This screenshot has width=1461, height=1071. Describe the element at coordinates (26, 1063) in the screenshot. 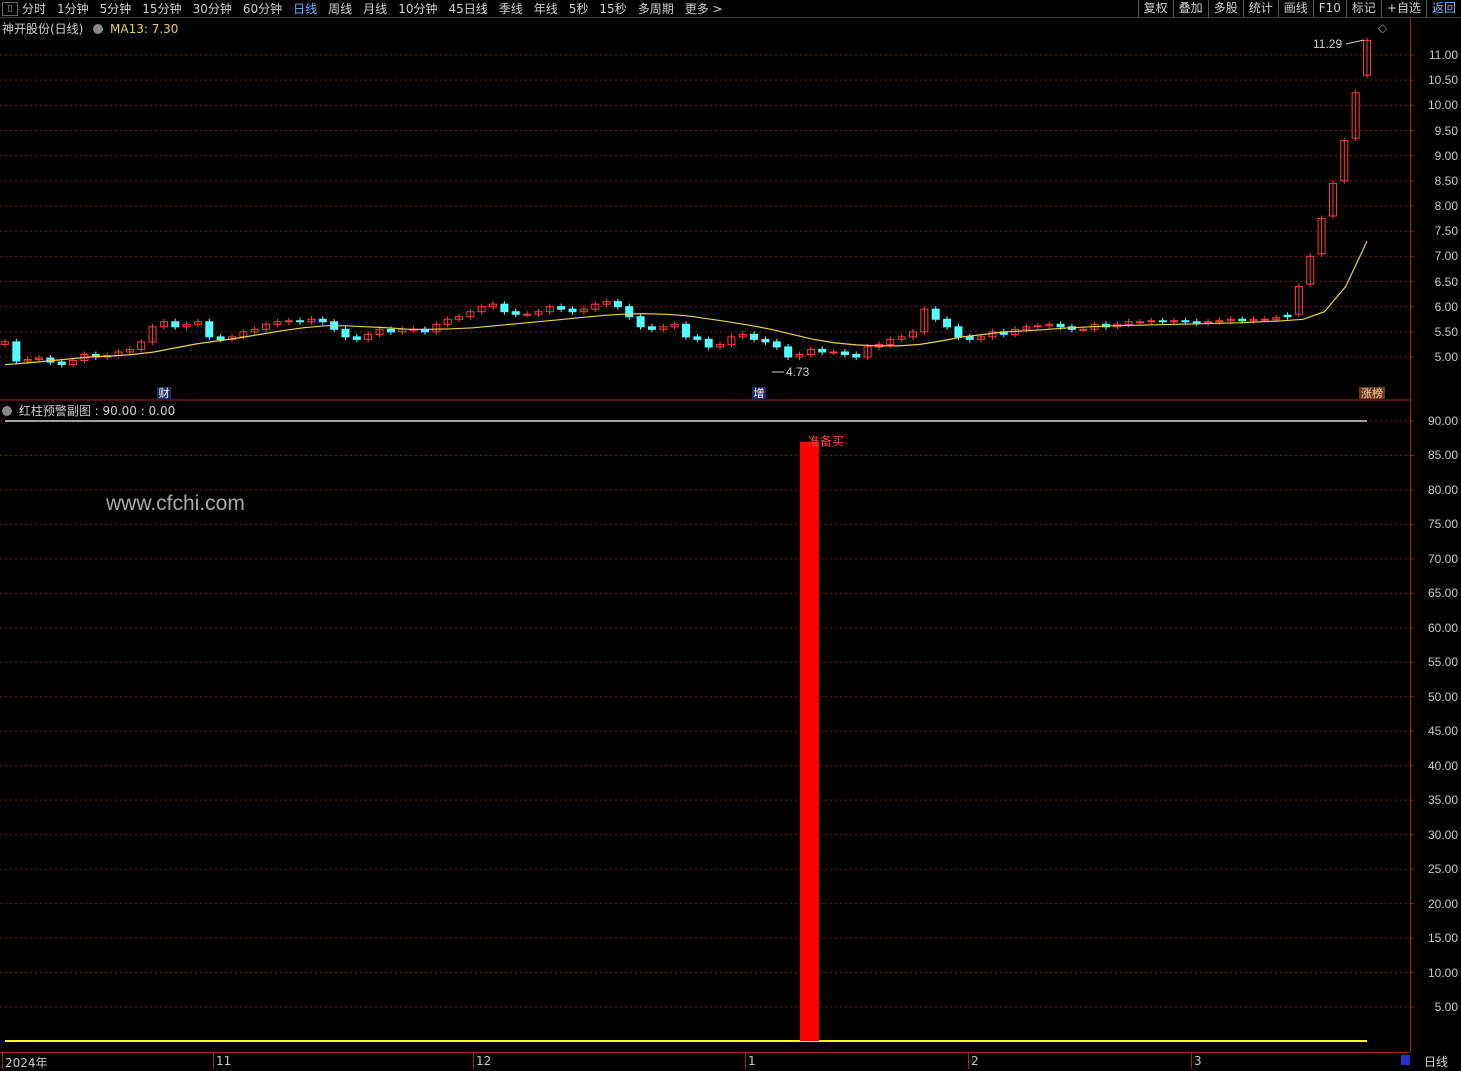

I see `time-tick-label: 2024年` at that location.